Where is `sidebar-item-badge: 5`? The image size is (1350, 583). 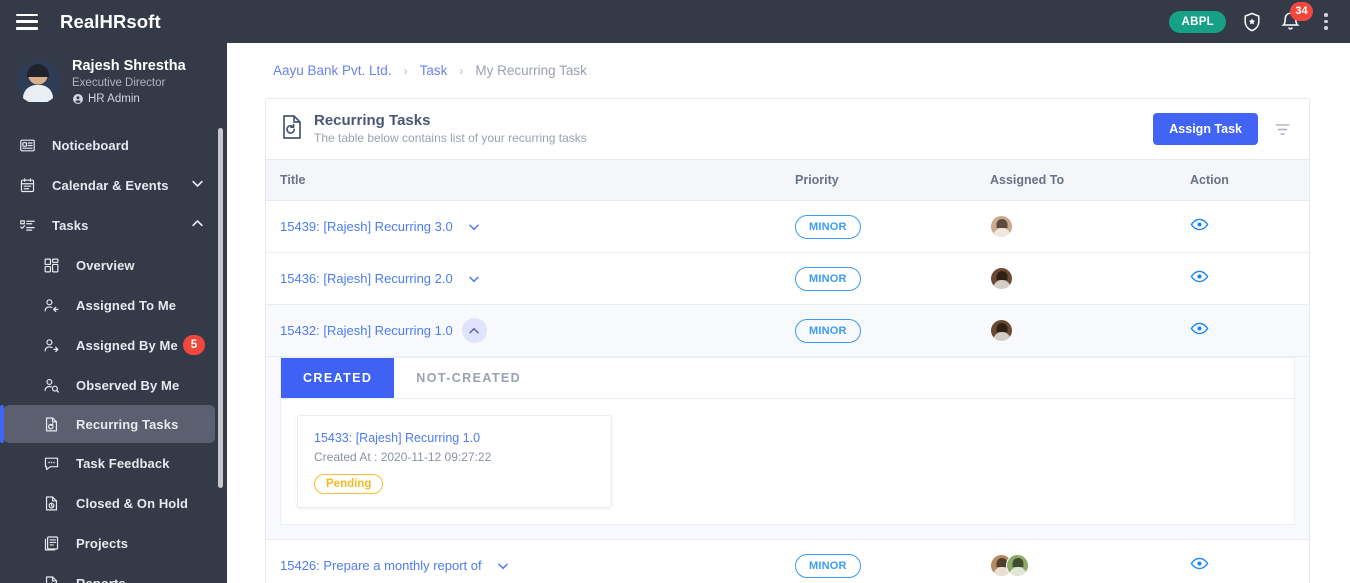 sidebar-item-badge: 5 is located at coordinates (194, 345).